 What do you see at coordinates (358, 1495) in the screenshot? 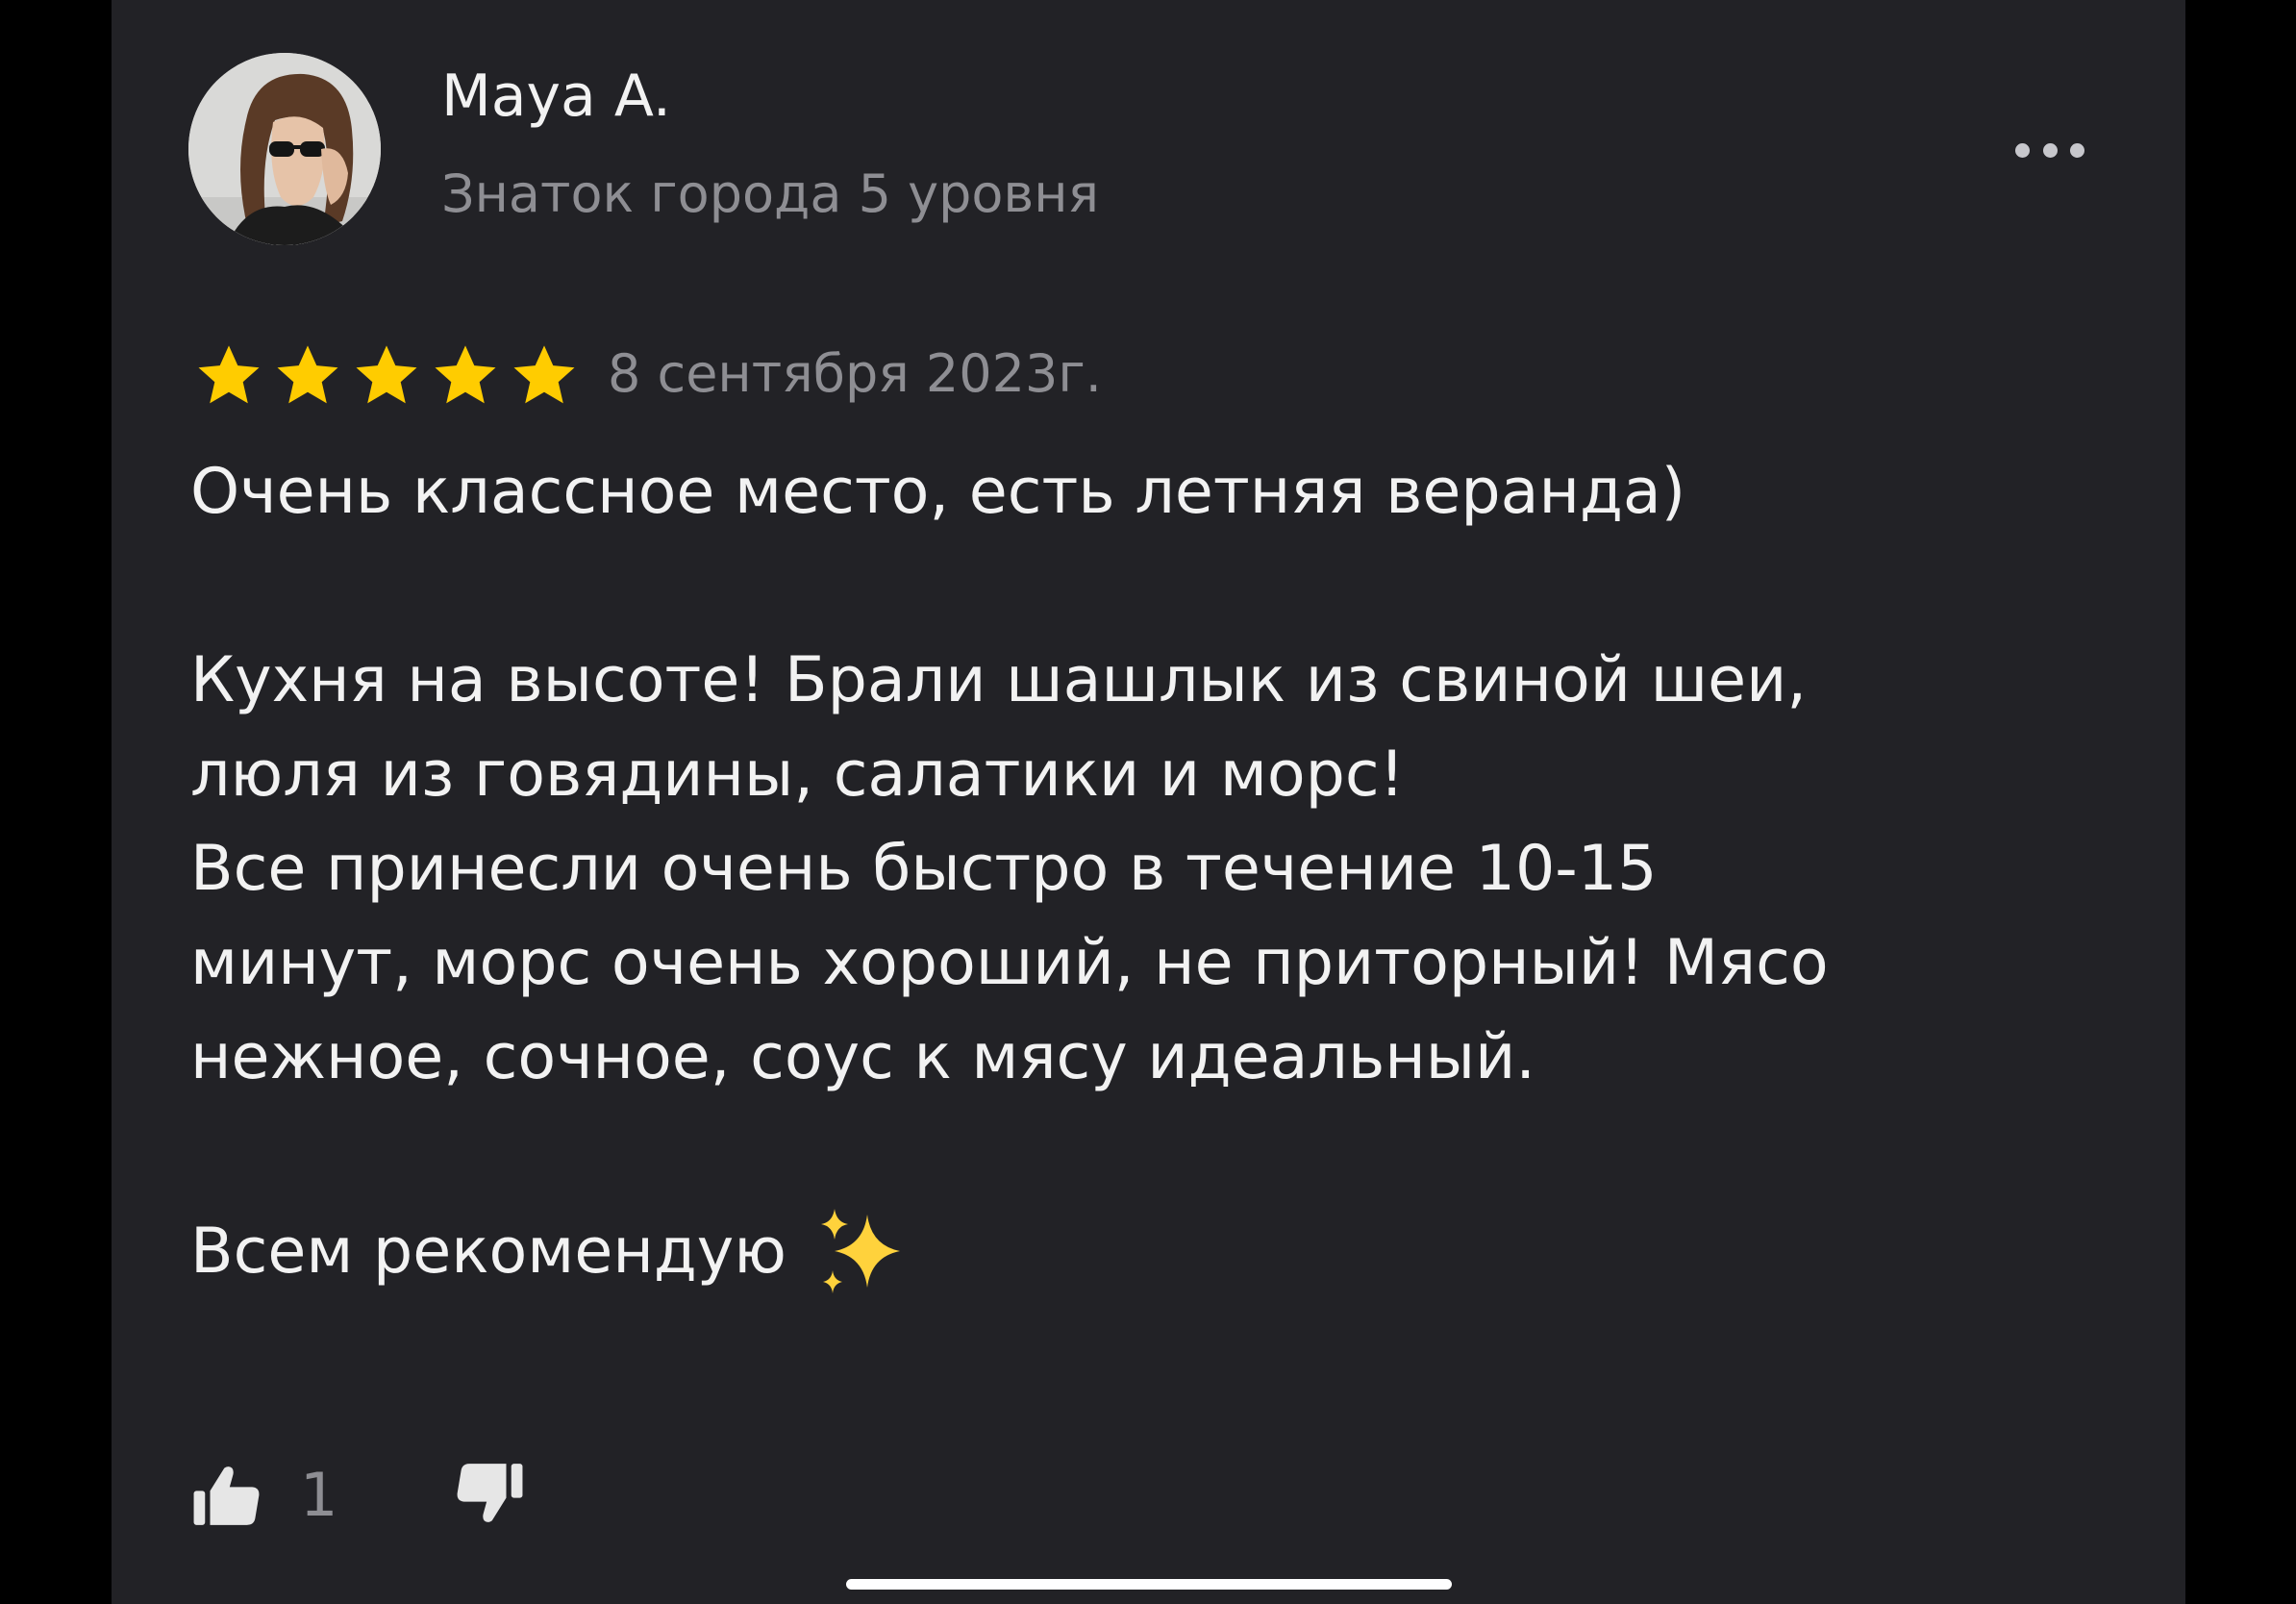
I see `review-reactions: 1` at bounding box center [358, 1495].